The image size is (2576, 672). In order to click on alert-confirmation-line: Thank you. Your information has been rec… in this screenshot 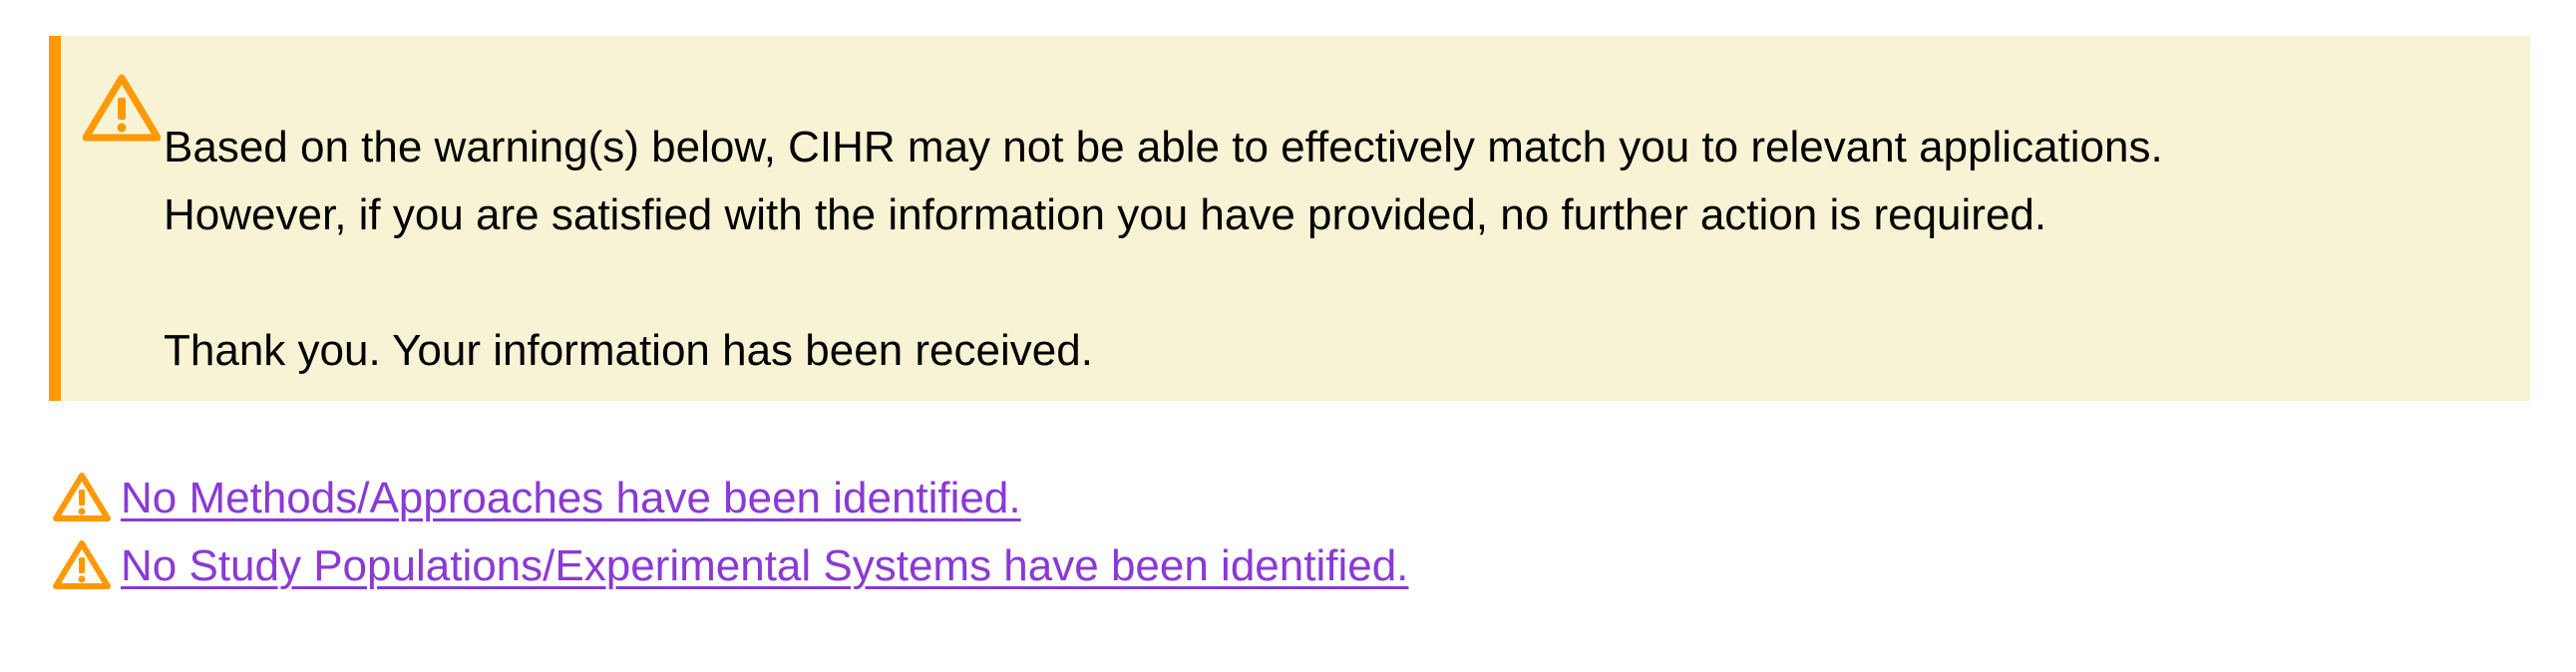, I will do `click(628, 350)`.